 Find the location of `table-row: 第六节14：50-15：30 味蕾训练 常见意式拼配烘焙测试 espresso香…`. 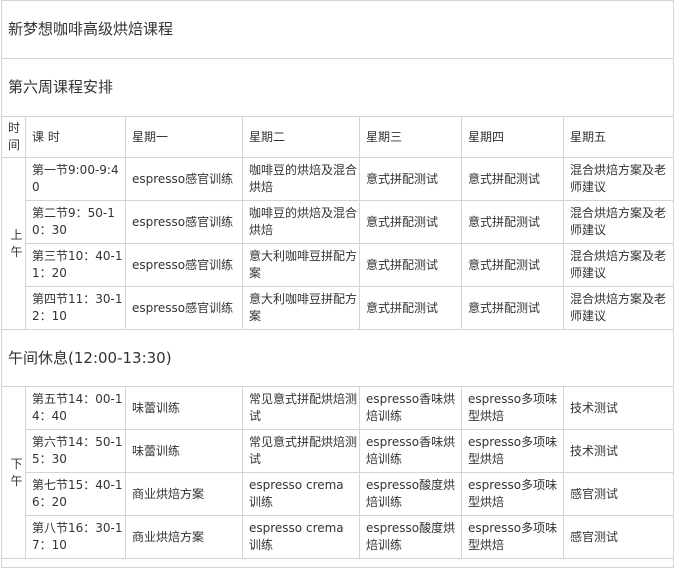

table-row: 第六节14：50-15：30 味蕾训练 常见意式拼配烘焙测试 espresso香… is located at coordinates (338, 451).